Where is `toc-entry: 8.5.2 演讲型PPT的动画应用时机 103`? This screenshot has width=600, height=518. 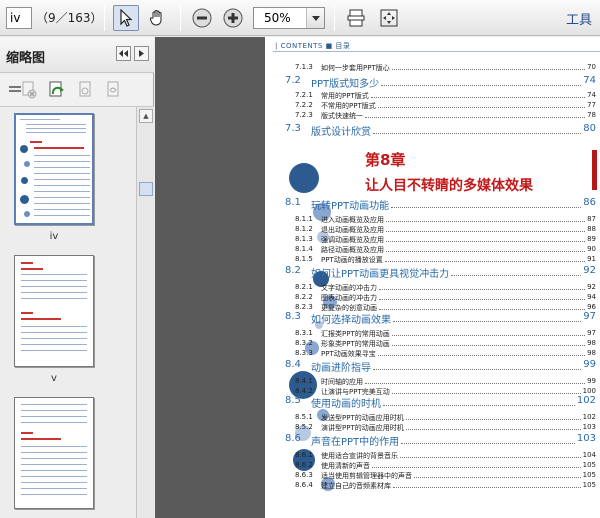 toc-entry: 8.5.2 演讲型PPT的动画应用时机 103 is located at coordinates (432, 427).